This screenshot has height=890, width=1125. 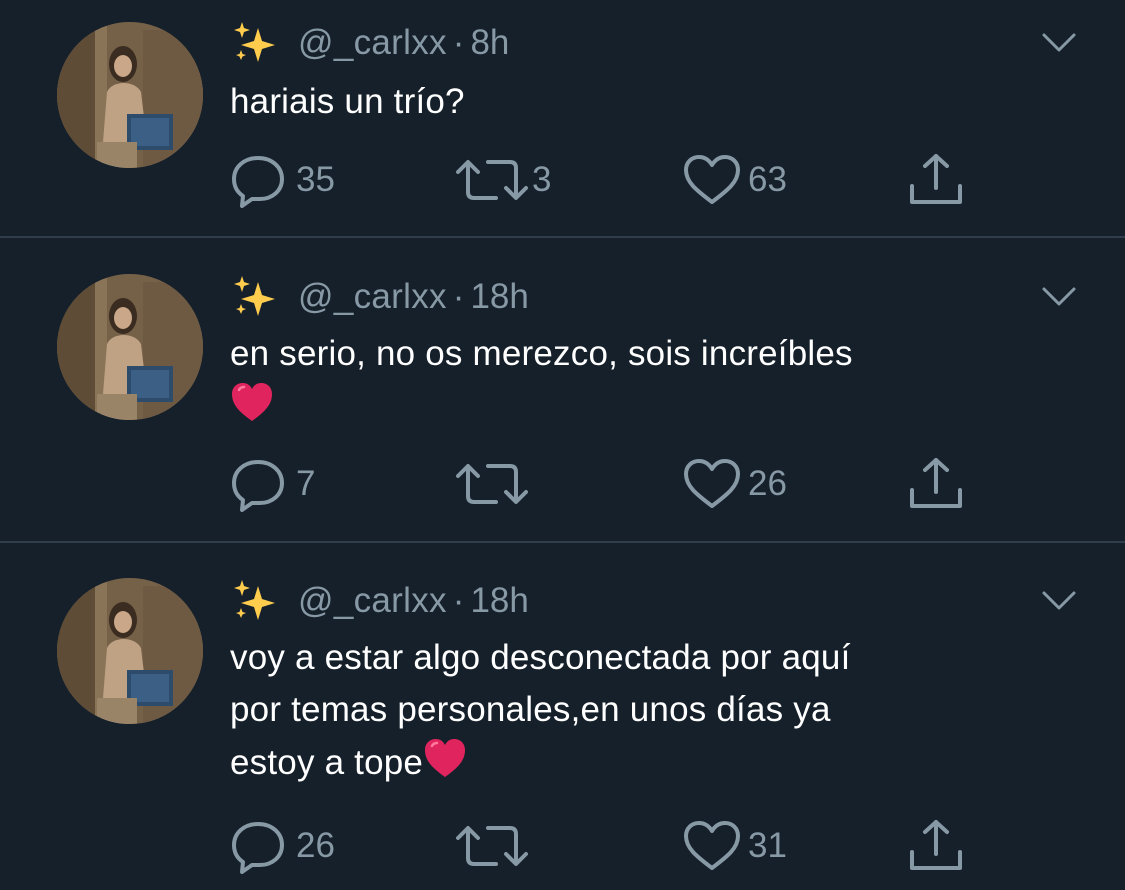 I want to click on tweet-actions: 7 26, so click(x=562, y=484).